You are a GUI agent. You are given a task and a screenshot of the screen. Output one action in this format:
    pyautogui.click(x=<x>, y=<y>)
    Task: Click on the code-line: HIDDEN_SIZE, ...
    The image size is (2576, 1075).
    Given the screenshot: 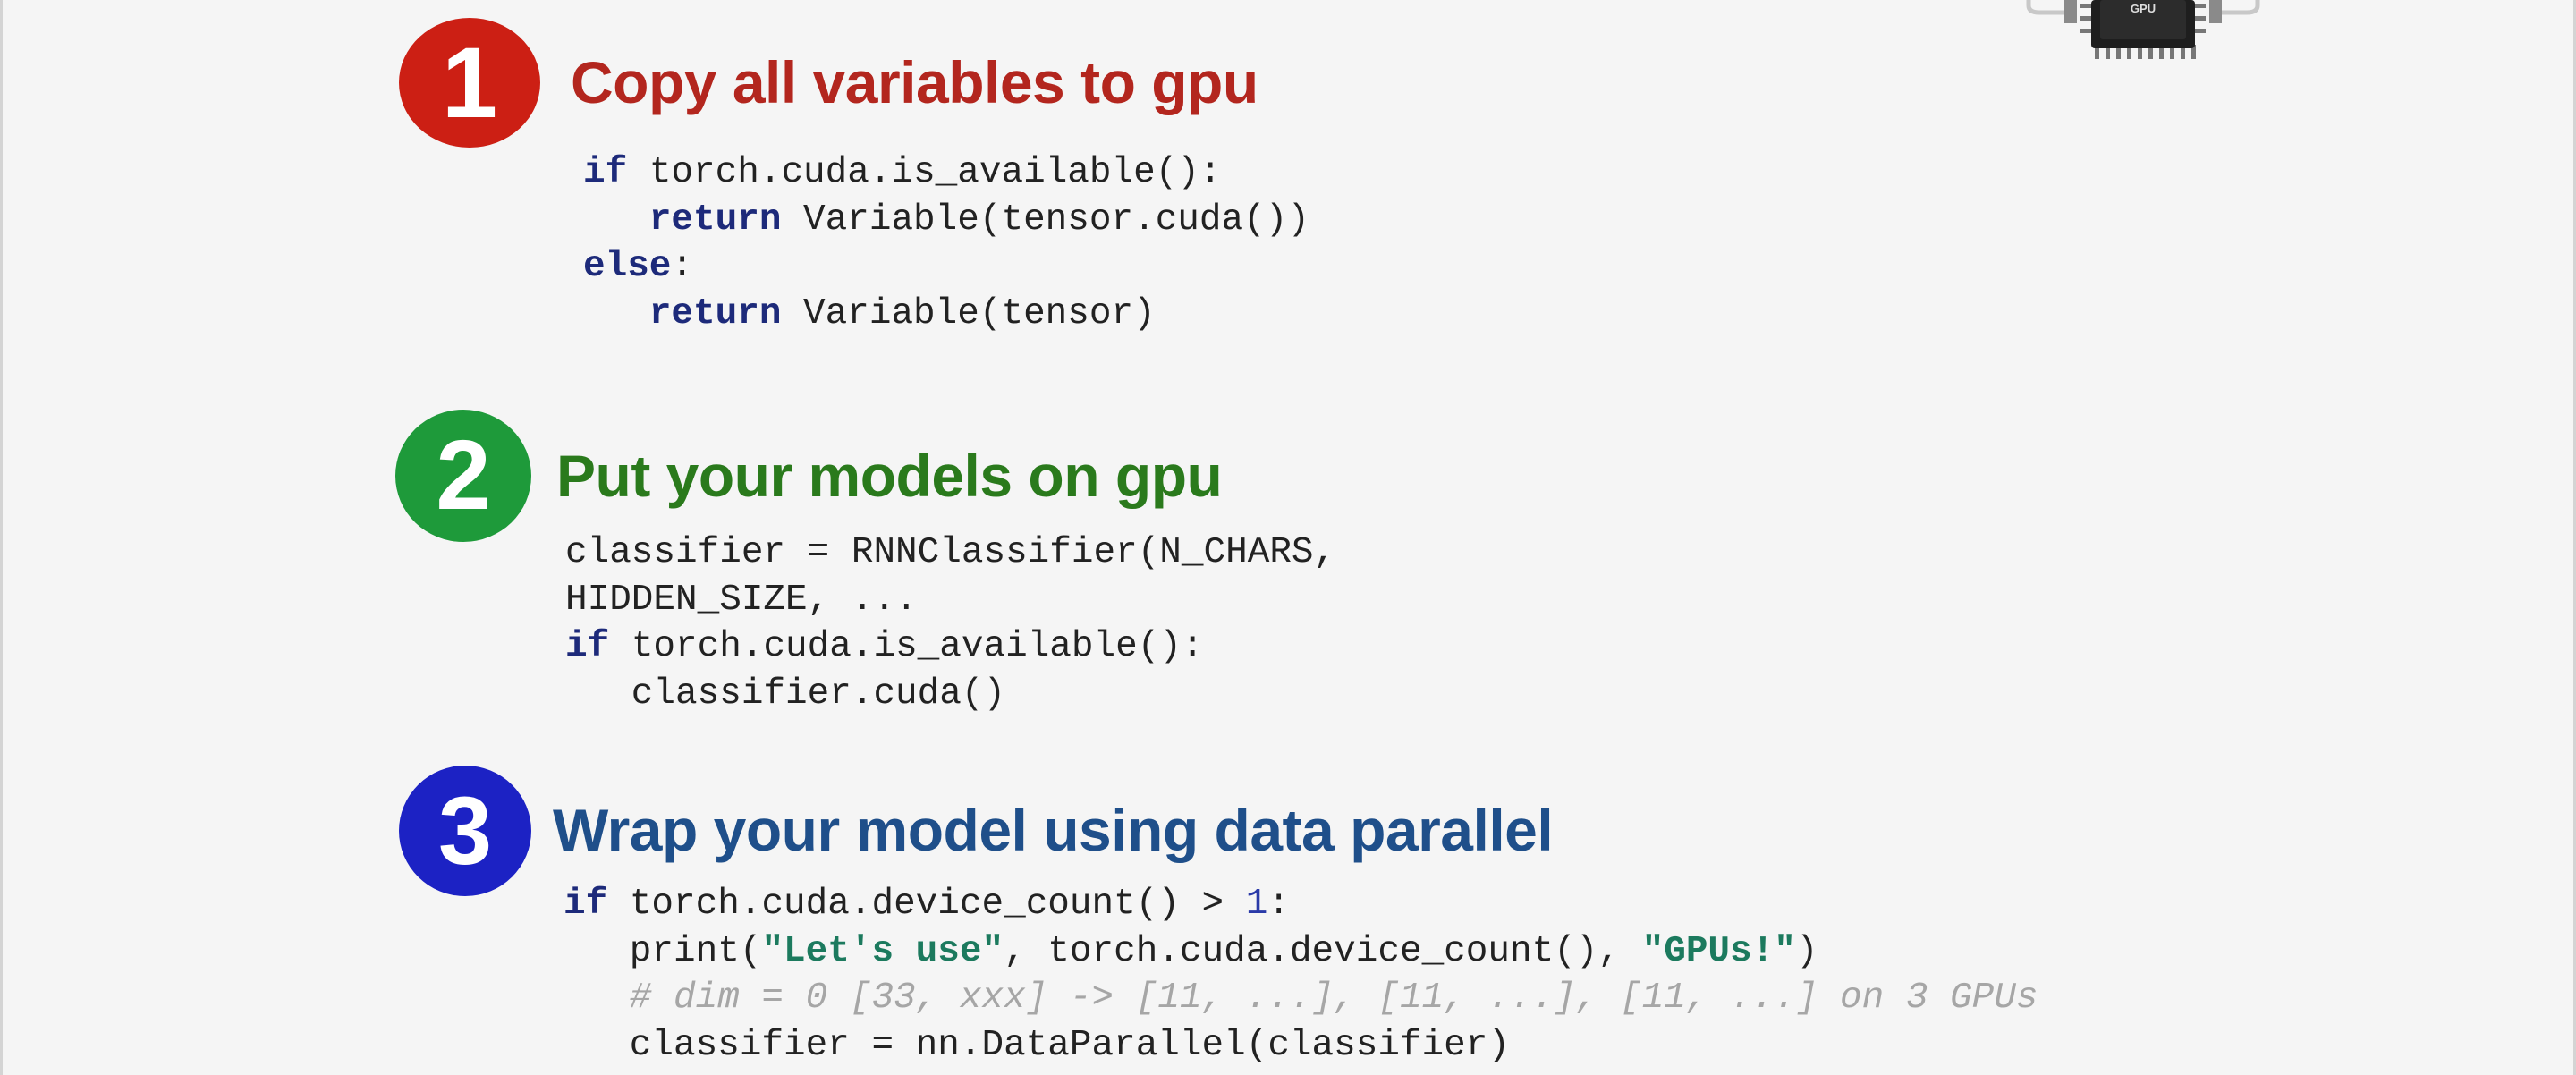 What is the action you would take?
    pyautogui.click(x=741, y=600)
    